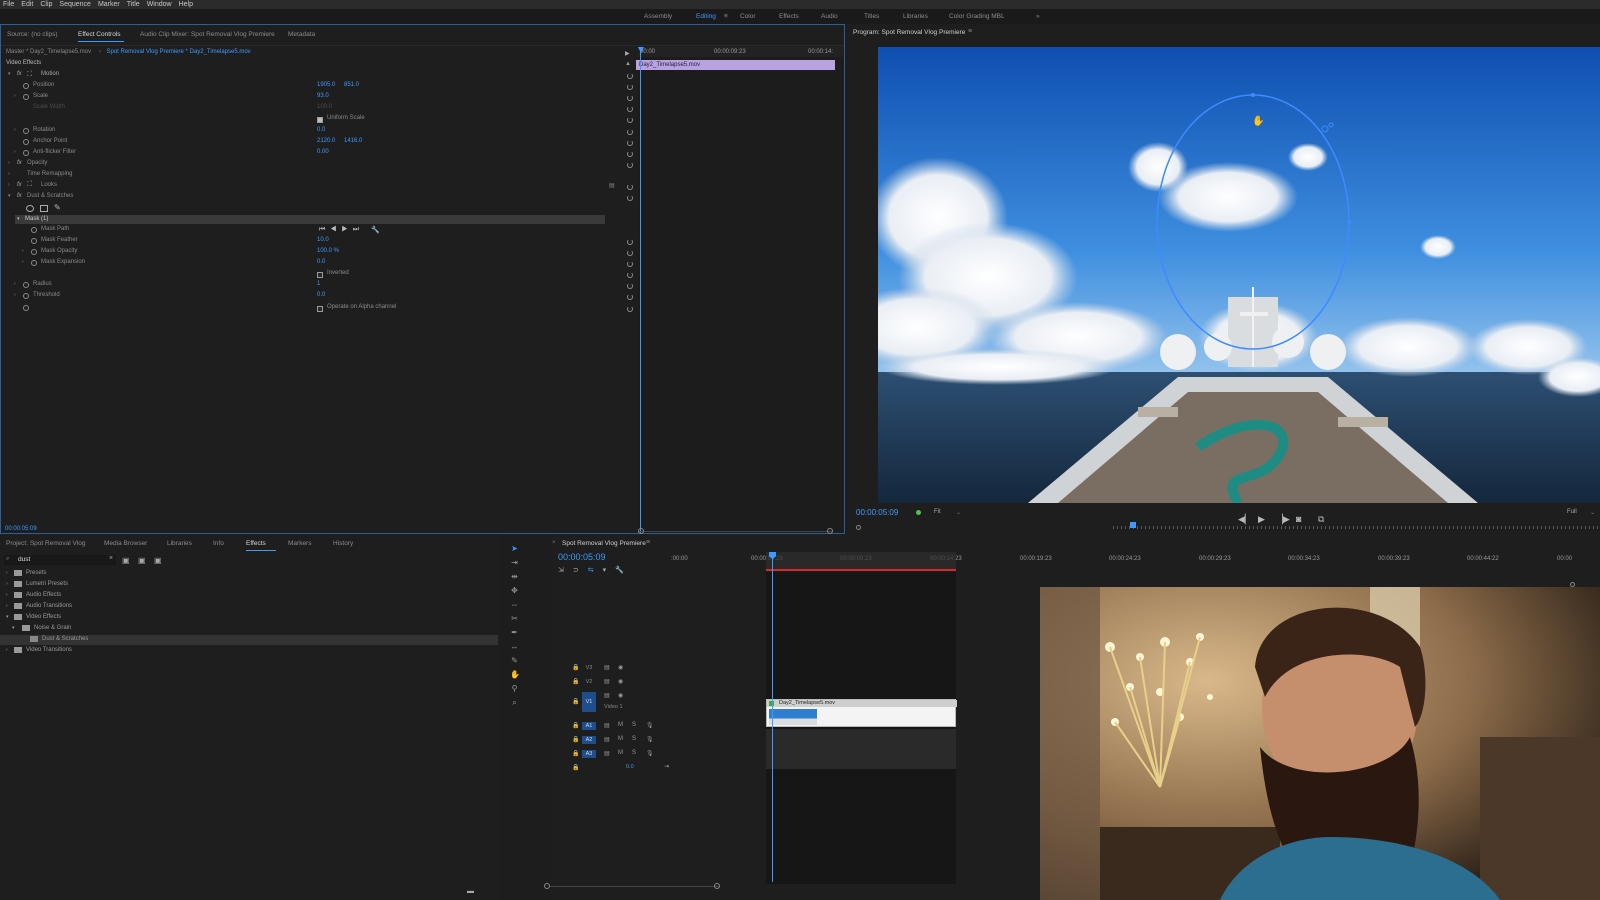 The width and height of the screenshot is (1600, 900). I want to click on tab-info: Info, so click(218, 543).